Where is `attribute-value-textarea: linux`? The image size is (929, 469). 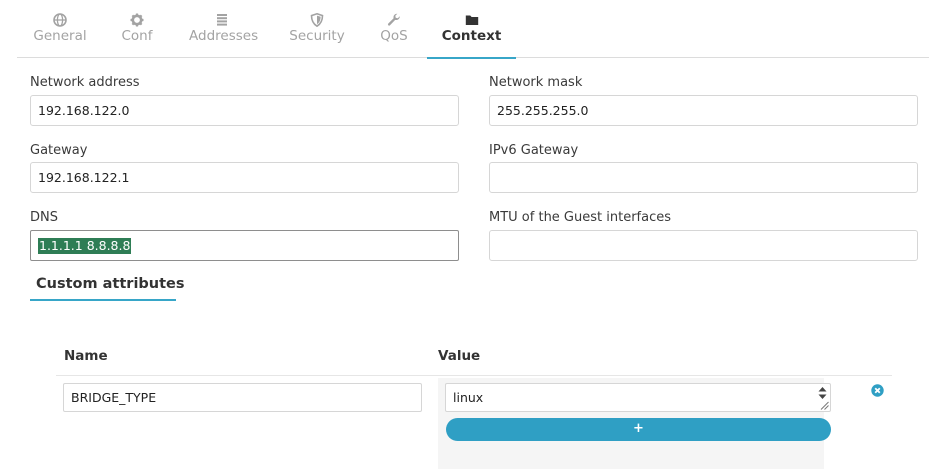
attribute-value-textarea: linux is located at coordinates (638, 397).